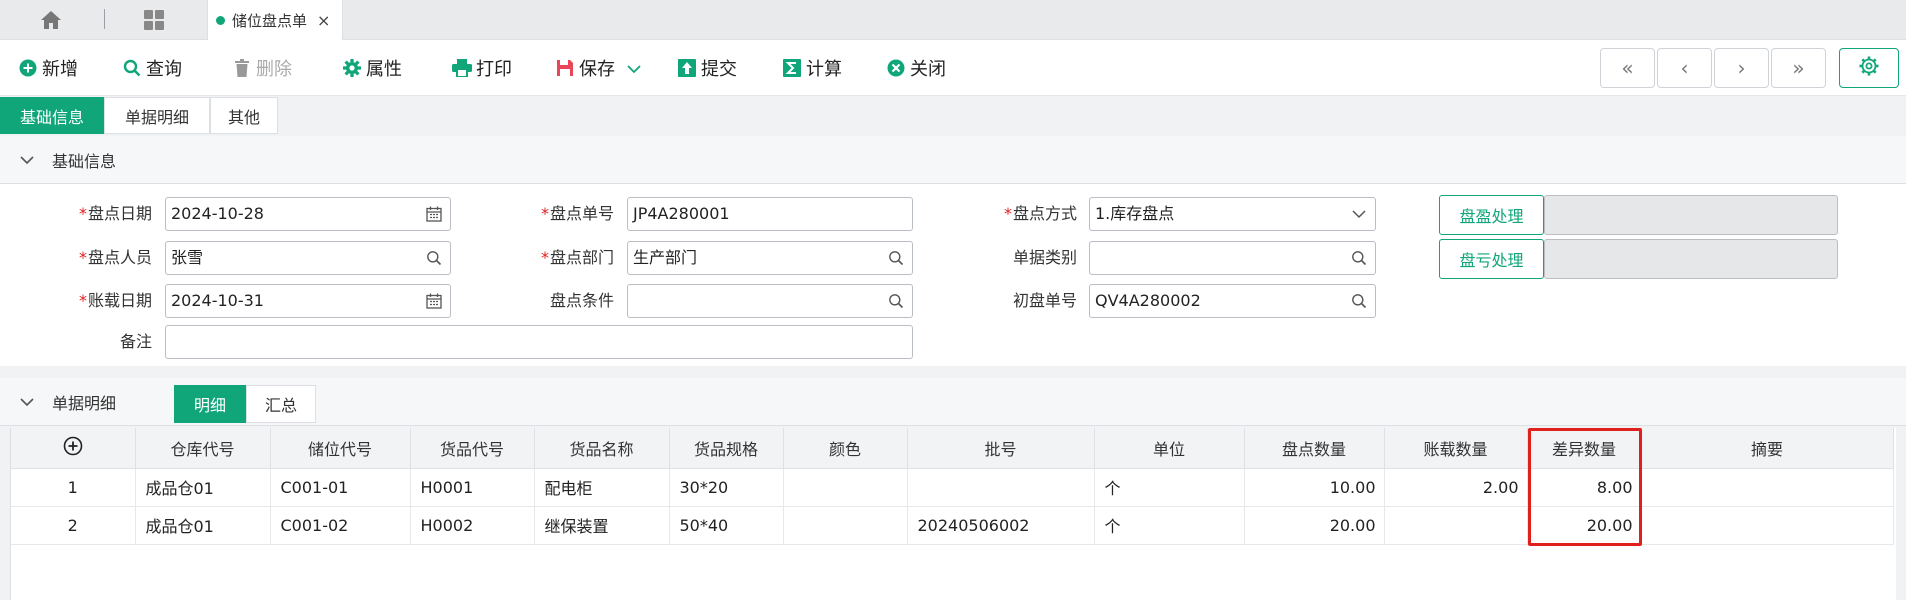  I want to click on save-button: 保存, so click(598, 68).